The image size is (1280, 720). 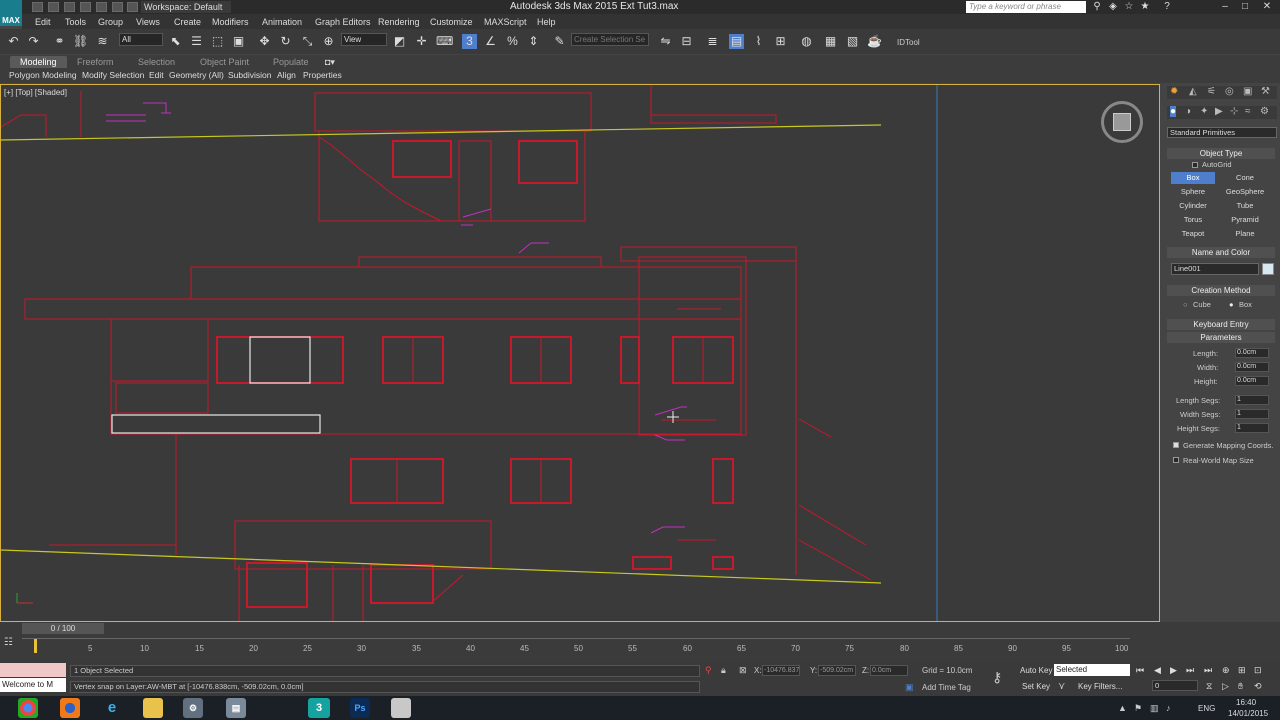 What do you see at coordinates (1252, 367) in the screenshot?
I see `width-input: 0.0cm` at bounding box center [1252, 367].